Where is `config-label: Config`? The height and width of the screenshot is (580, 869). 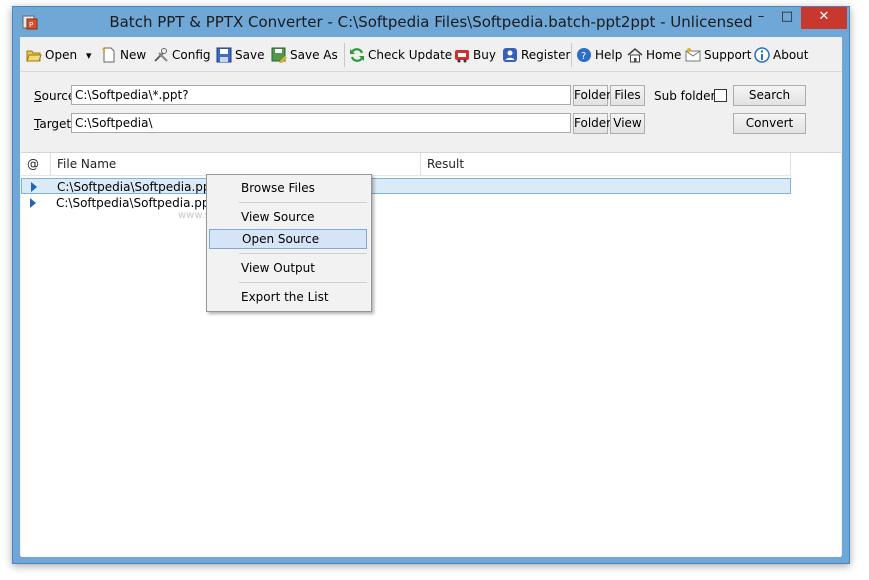 config-label: Config is located at coordinates (191, 55).